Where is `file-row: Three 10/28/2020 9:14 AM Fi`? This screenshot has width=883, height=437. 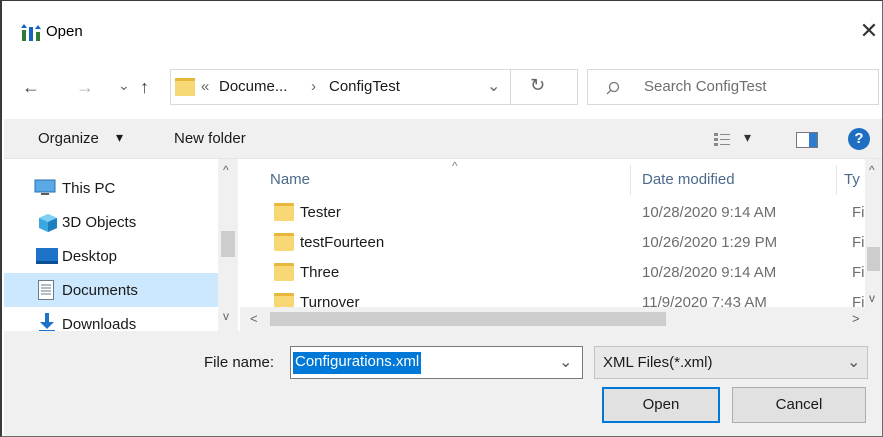 file-row: Three 10/28/2020 9:14 AM Fi is located at coordinates (552, 274).